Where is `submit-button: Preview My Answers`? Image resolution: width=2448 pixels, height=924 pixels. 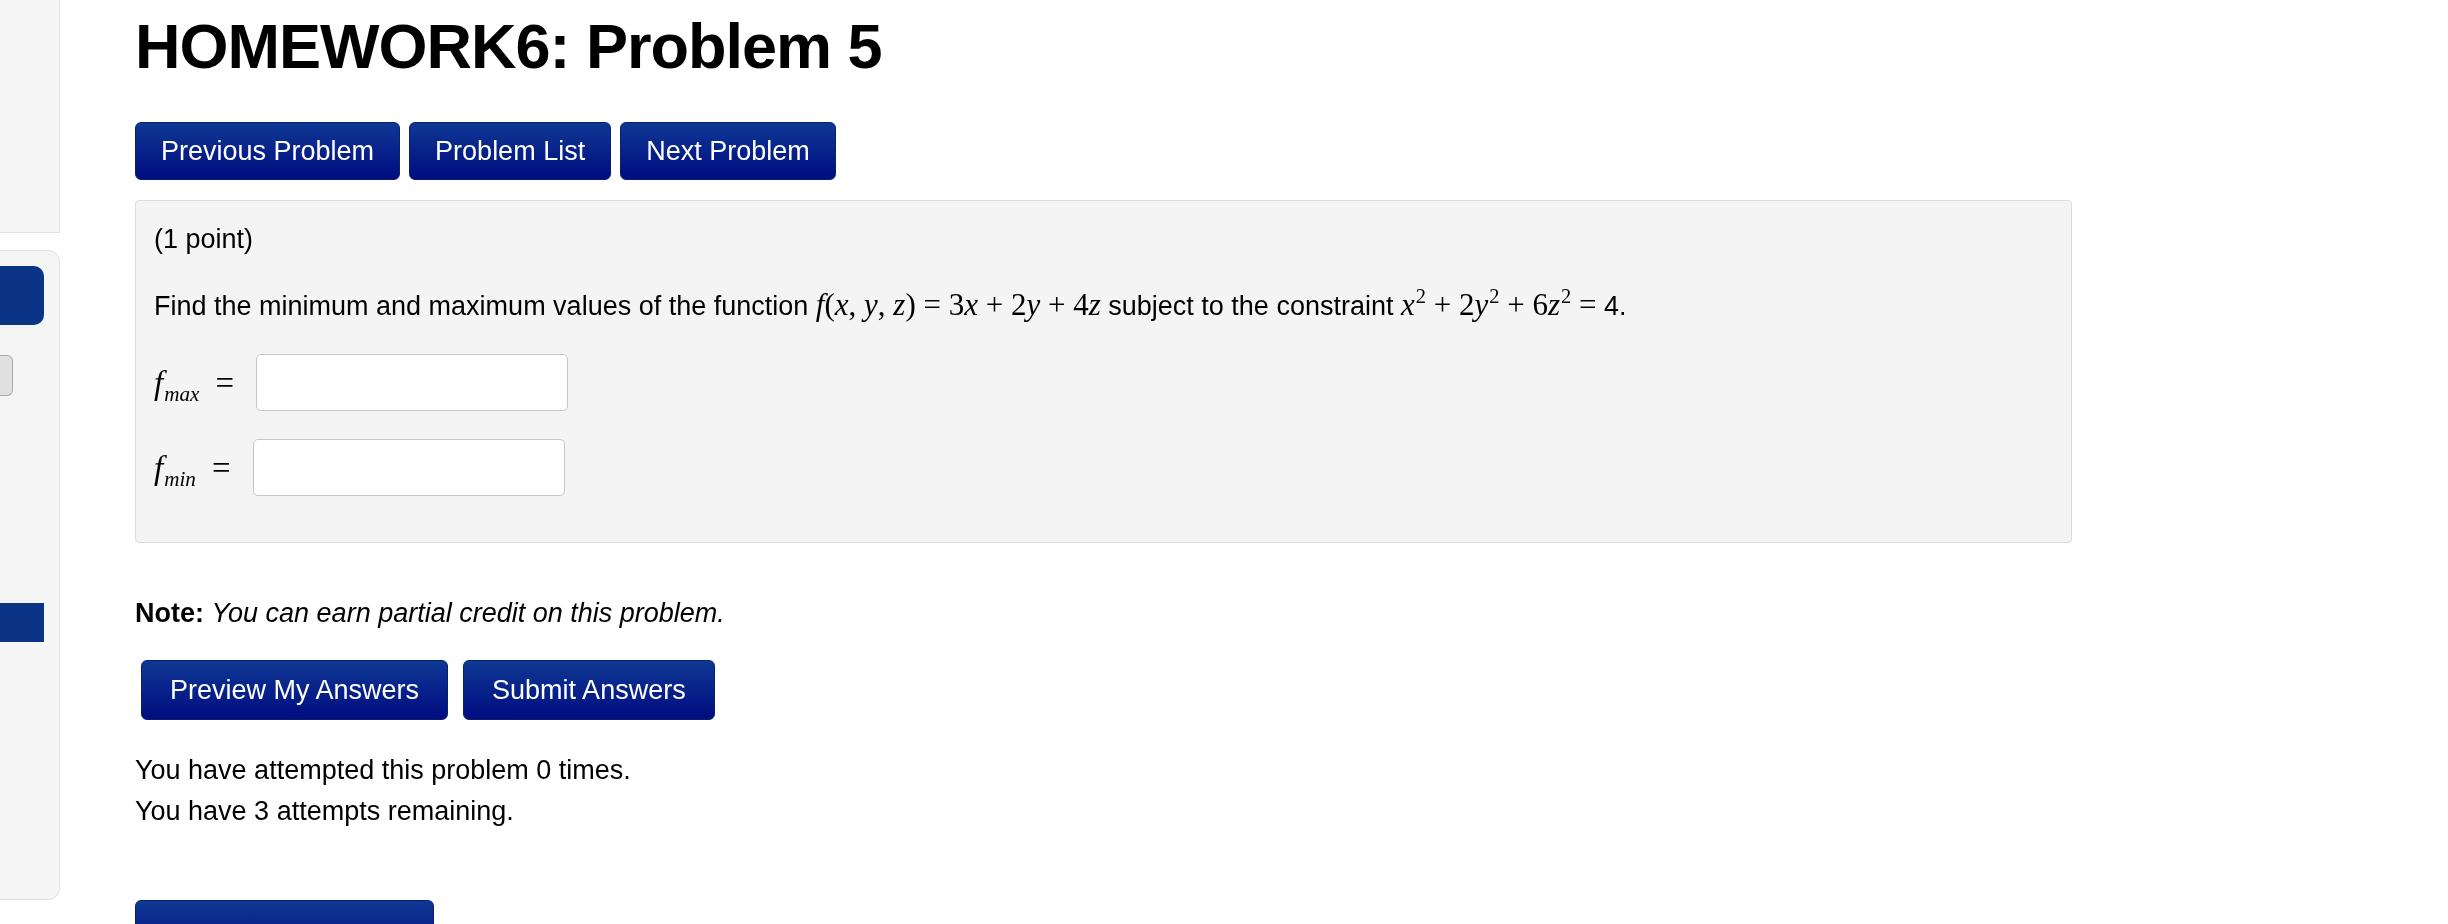
submit-button: Preview My Answers is located at coordinates (295, 690).